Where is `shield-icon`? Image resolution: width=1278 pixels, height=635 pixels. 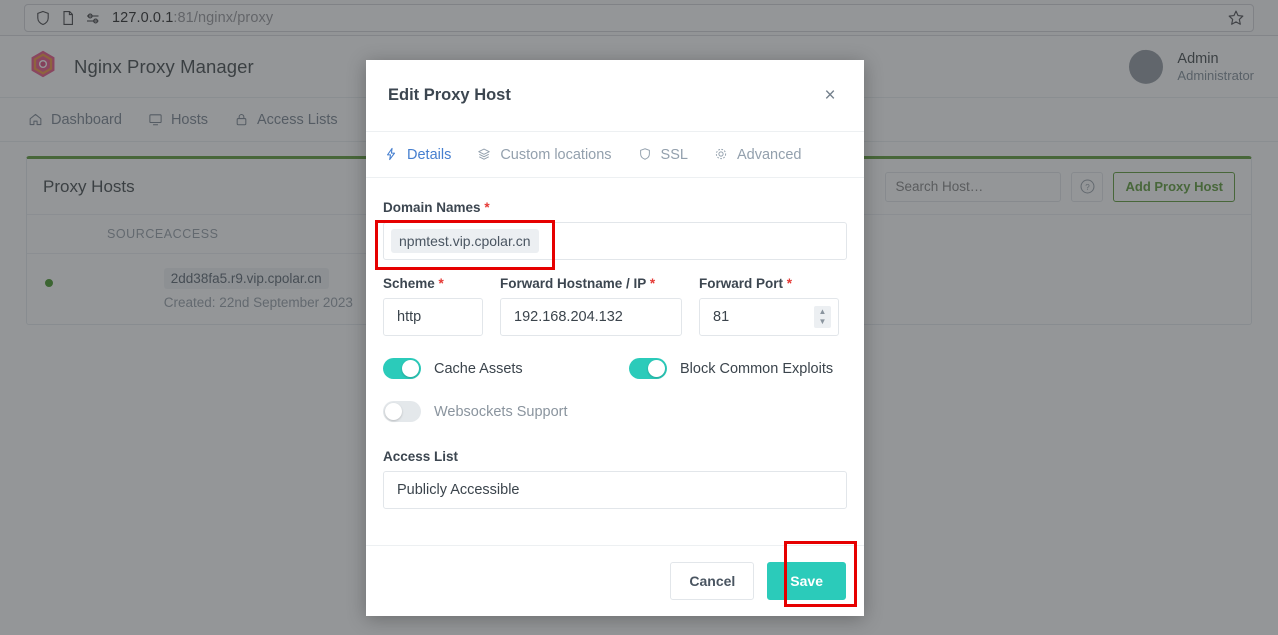
shield-icon is located at coordinates (646, 155).